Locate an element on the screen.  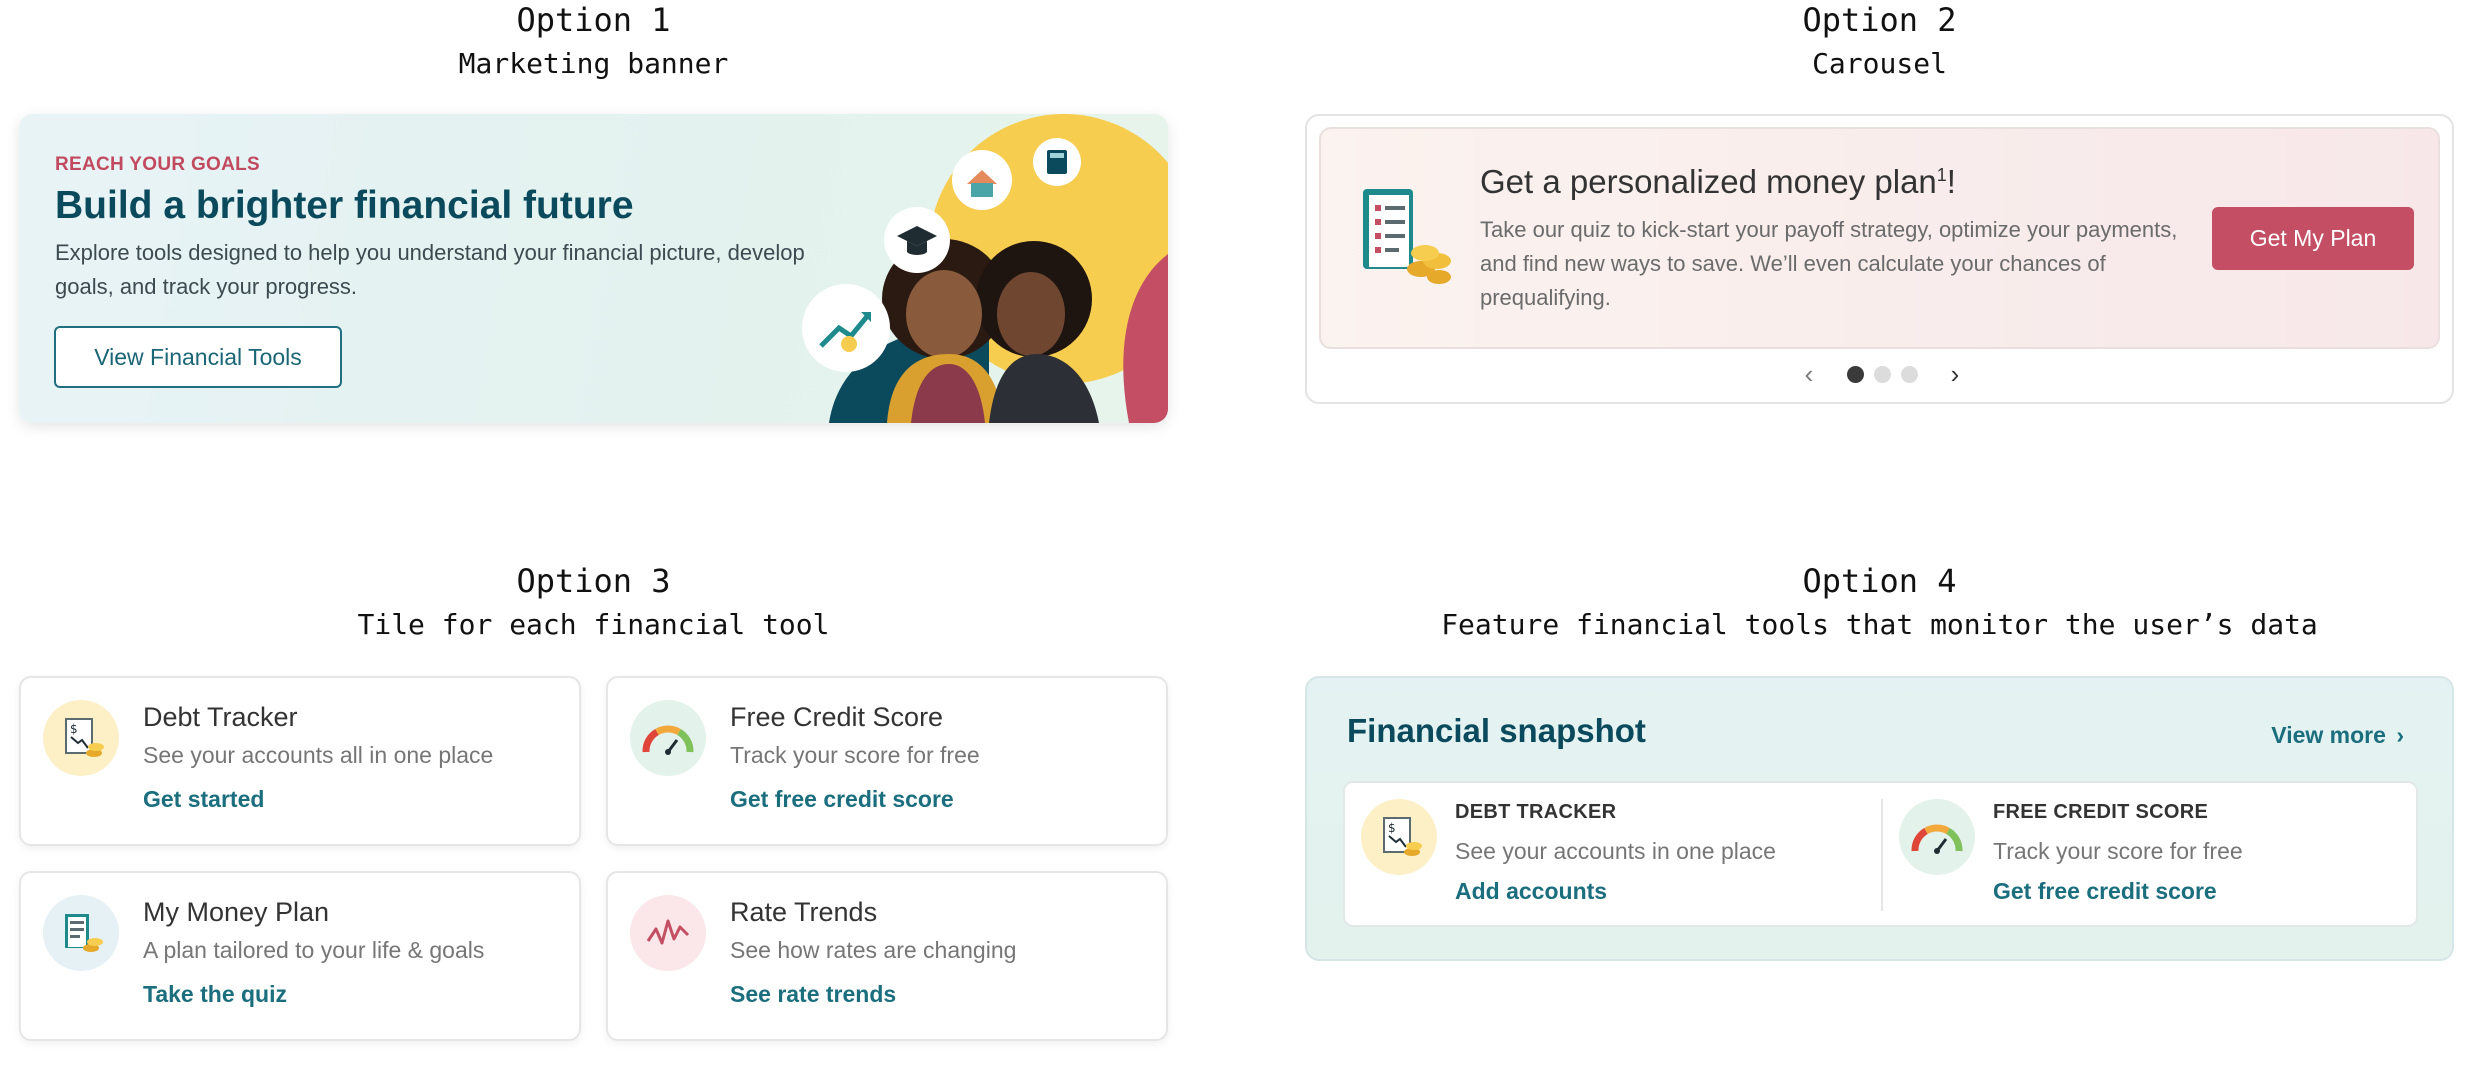
option2-heading: Option 2 is located at coordinates (1879, 20).